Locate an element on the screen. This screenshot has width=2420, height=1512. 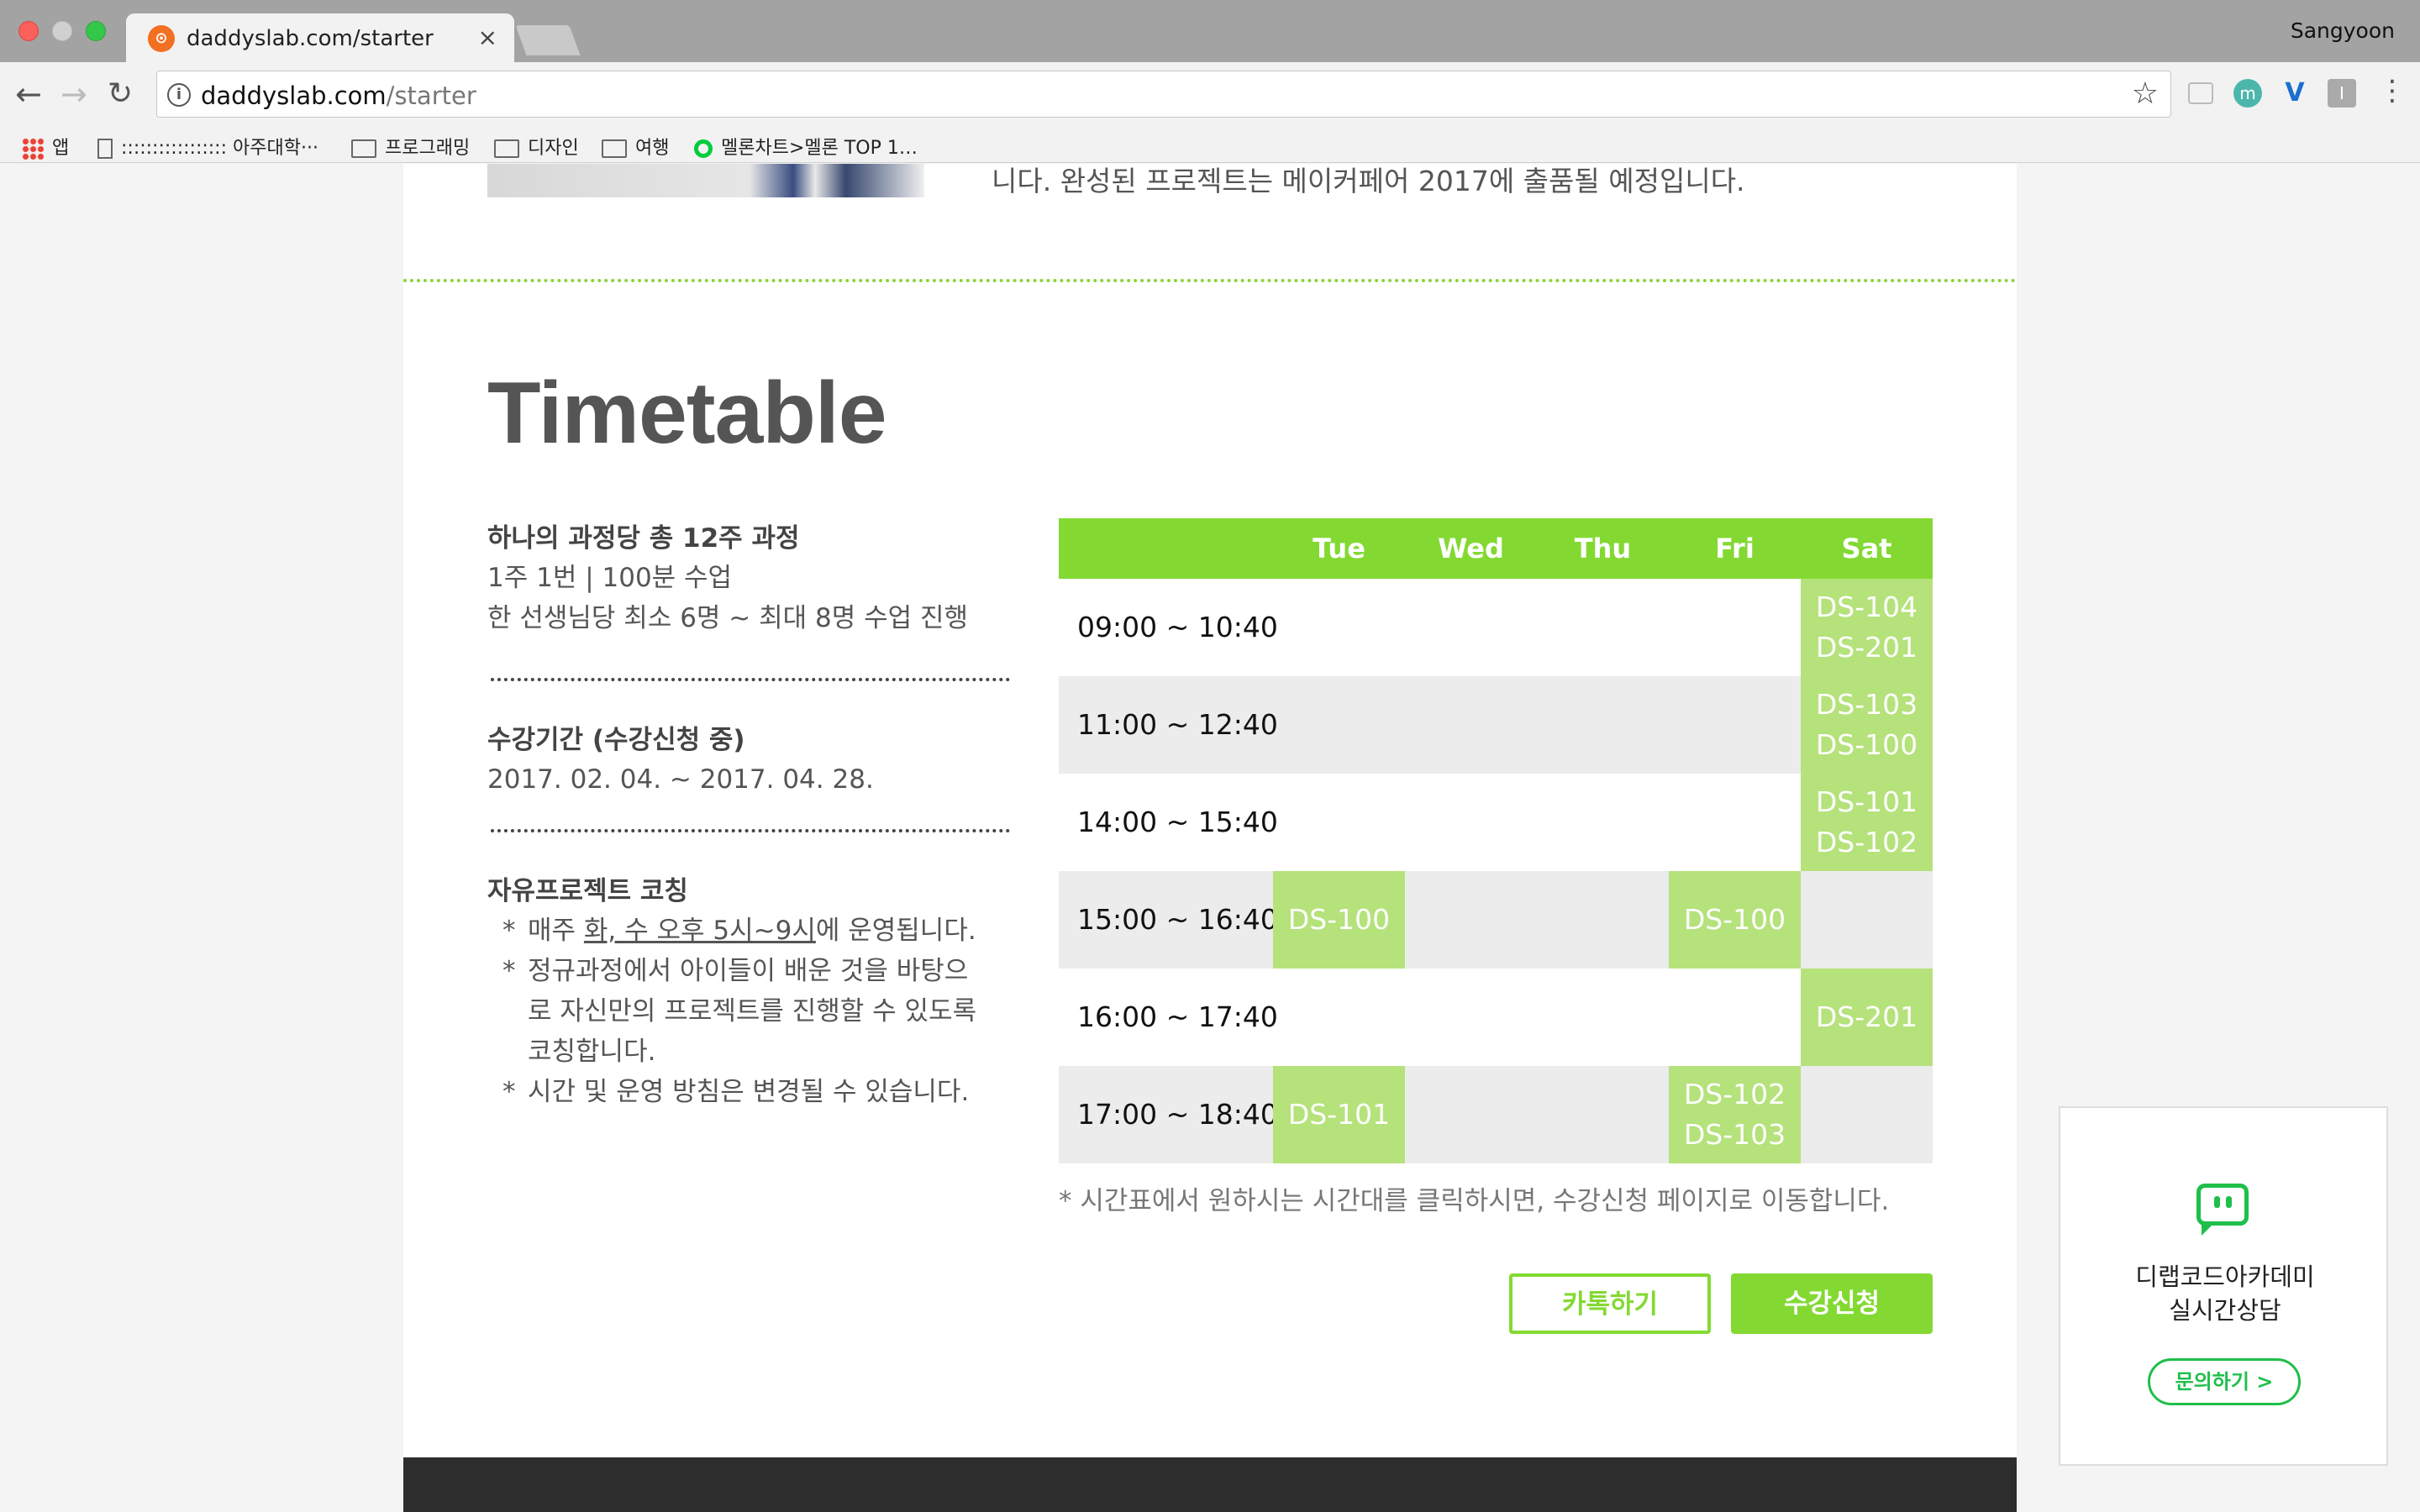
window-minimize-button is located at coordinates (62, 31).